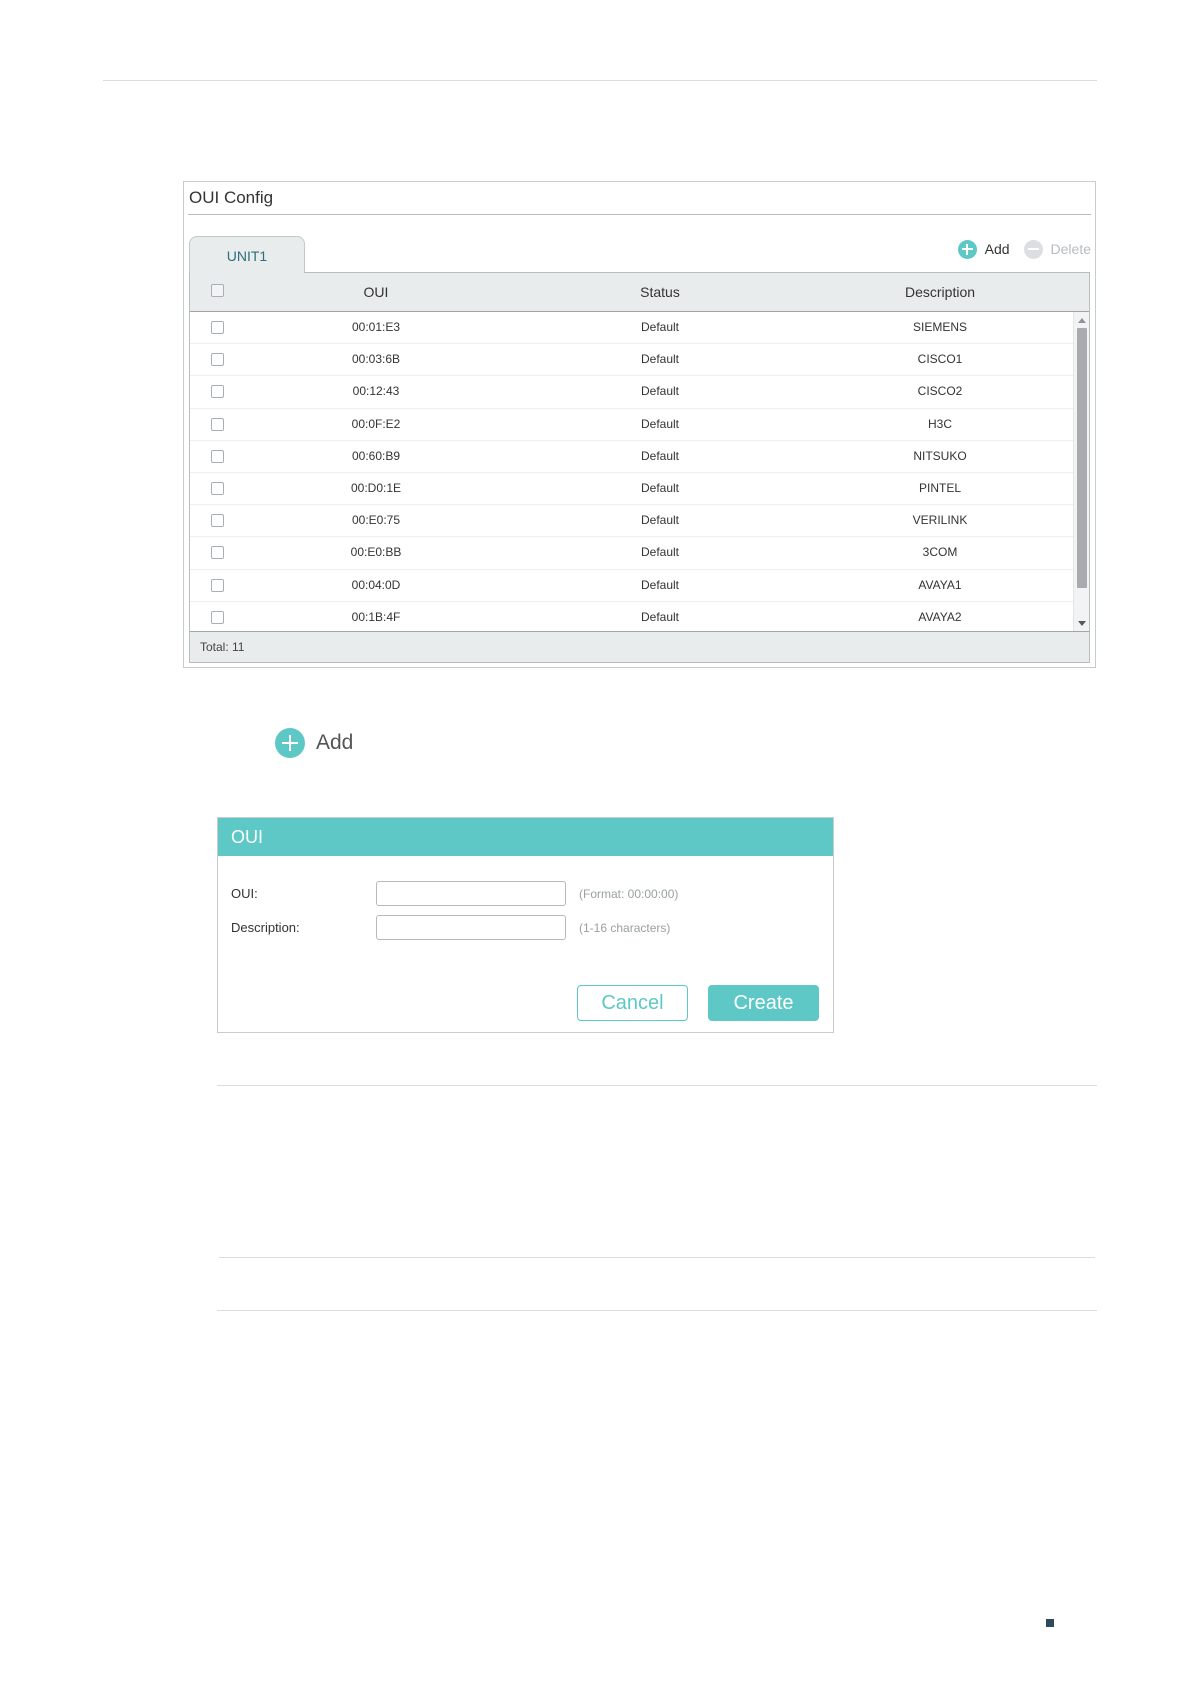 Image resolution: width=1191 pixels, height=1684 pixels. I want to click on table-row: 00:60:B9 Default NITSUKO, so click(631, 457).